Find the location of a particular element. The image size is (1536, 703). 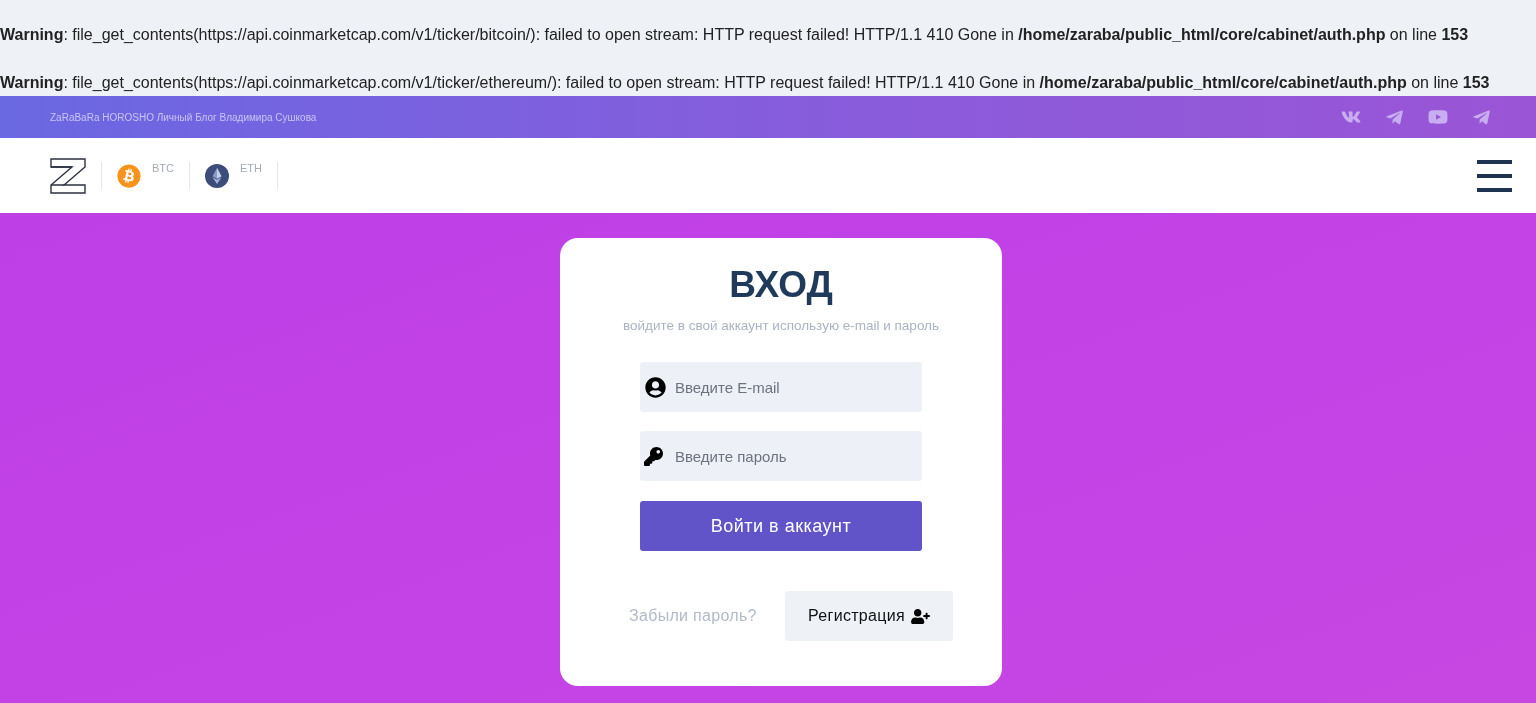

login-title: ВХОД is located at coordinates (781, 285).